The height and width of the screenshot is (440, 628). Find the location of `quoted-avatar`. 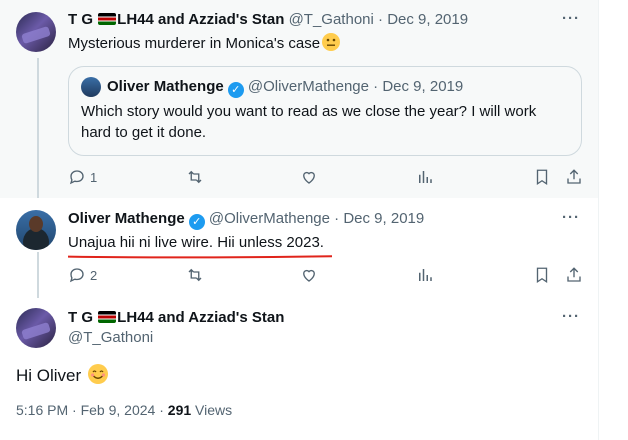

quoted-avatar is located at coordinates (91, 87).